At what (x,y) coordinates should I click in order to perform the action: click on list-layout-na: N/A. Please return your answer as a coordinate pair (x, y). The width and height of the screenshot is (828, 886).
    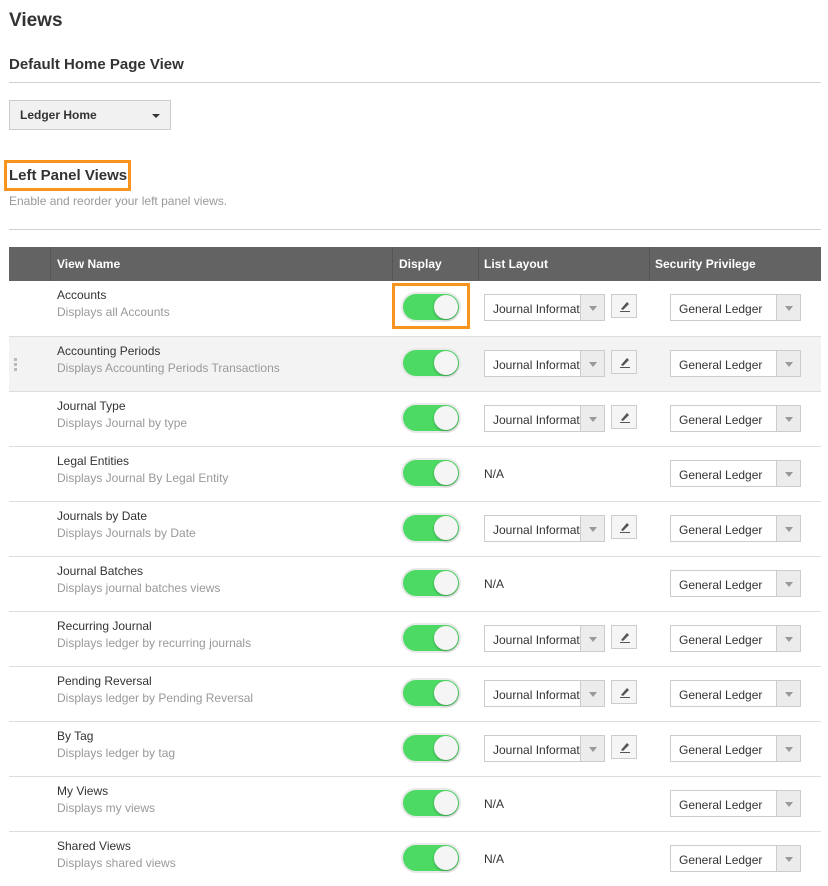
    Looking at the image, I should click on (494, 474).